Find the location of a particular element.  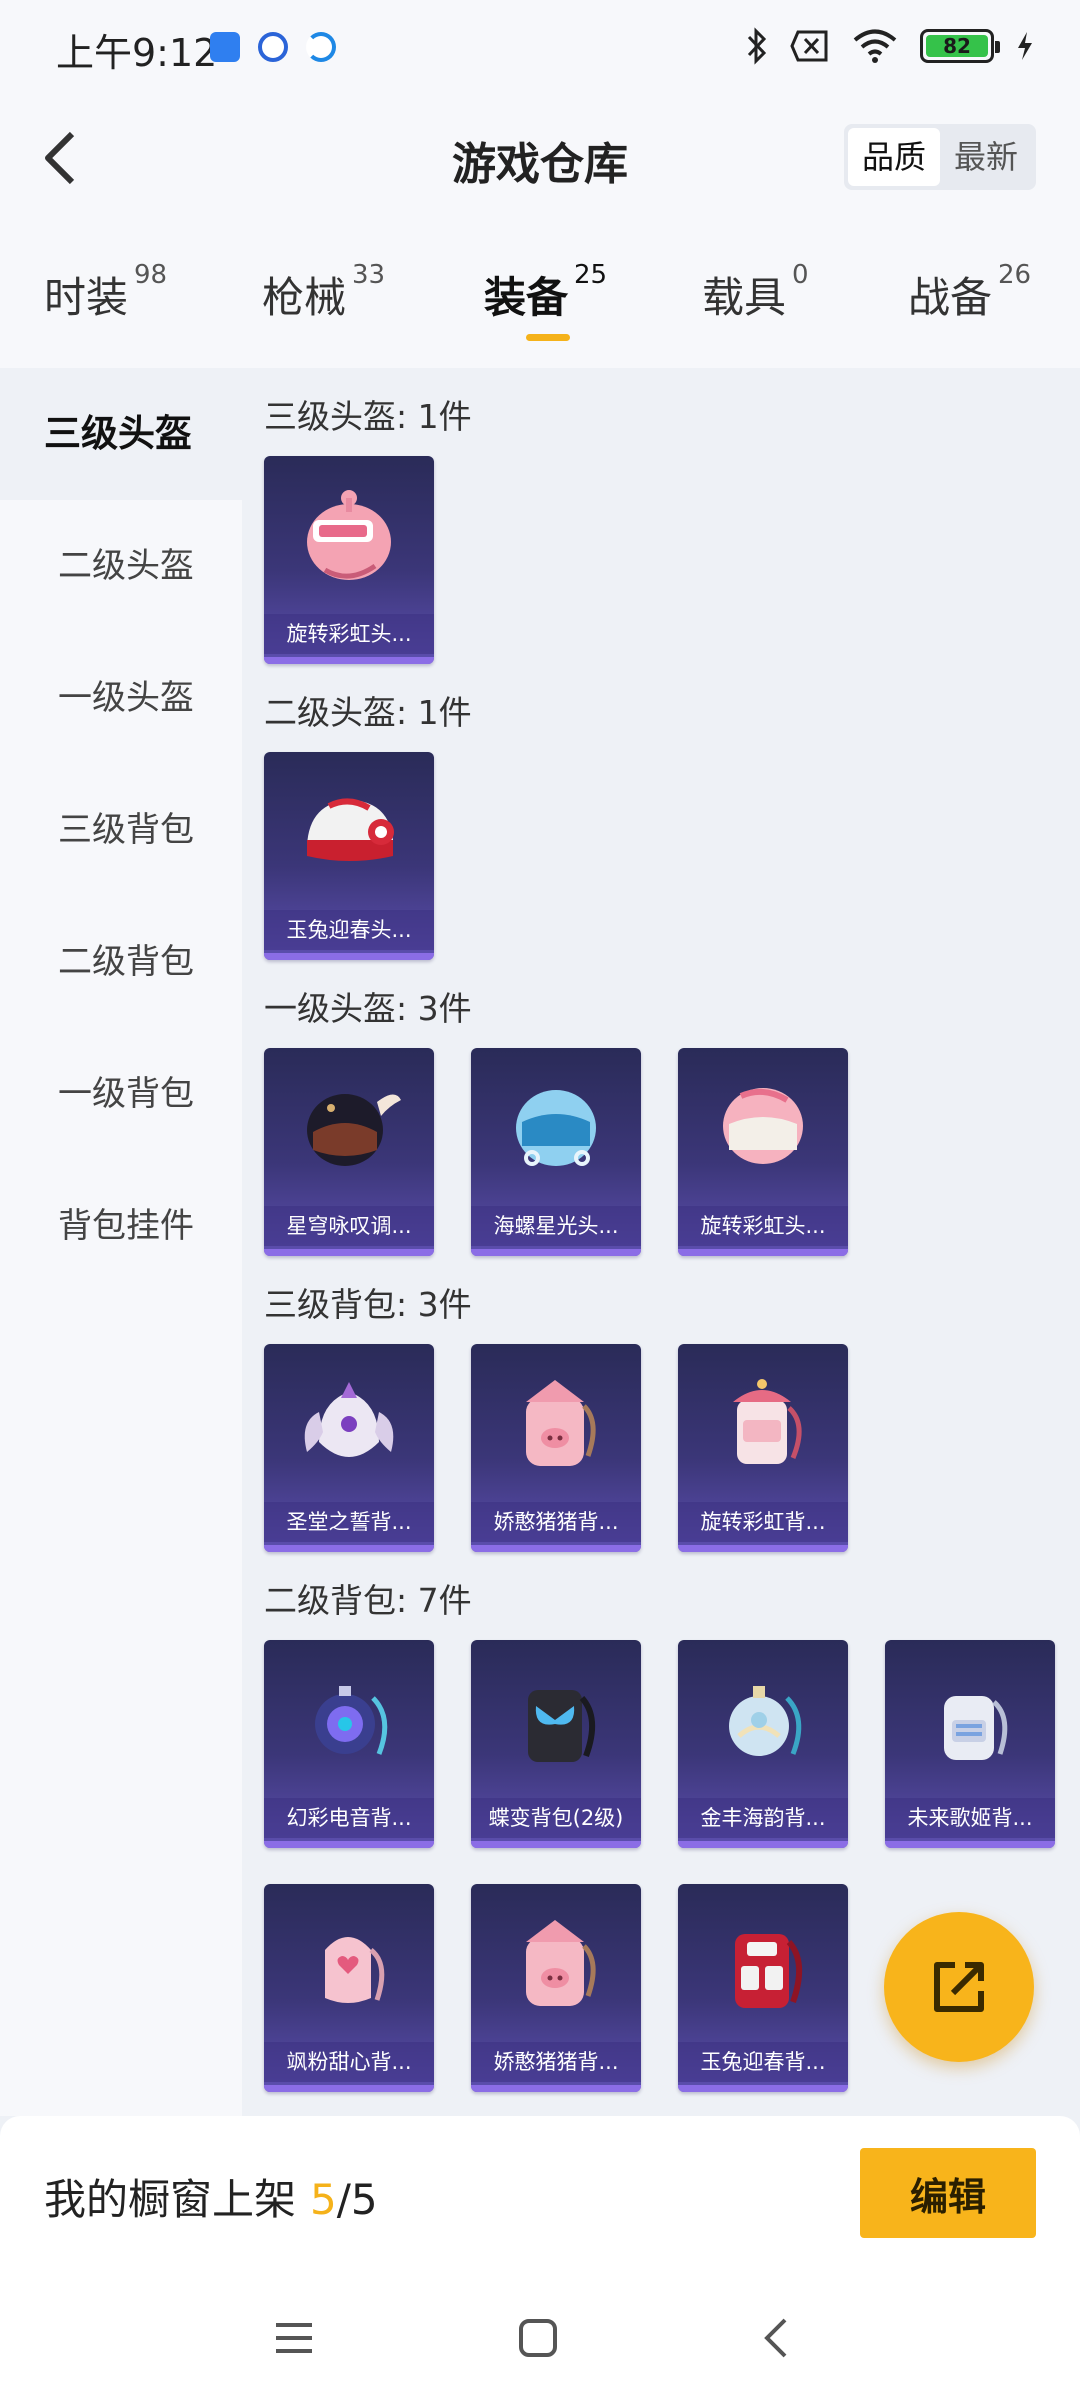

menu-nav-button is located at coordinates (294, 2338).